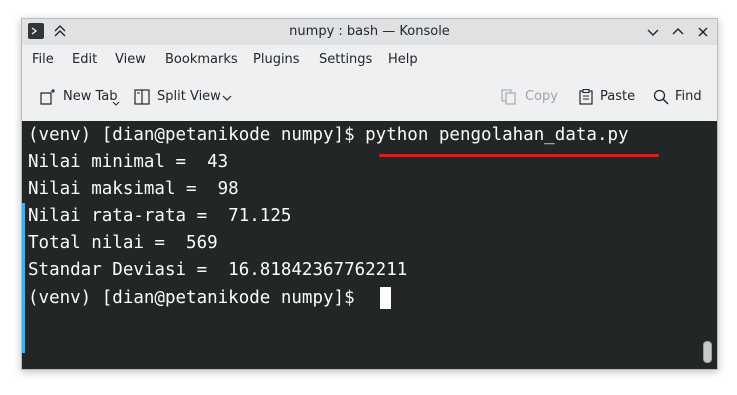 Image resolution: width=737 pixels, height=395 pixels. Describe the element at coordinates (123, 243) in the screenshot. I see `terminal-line-output: Total nilai = 569` at that location.